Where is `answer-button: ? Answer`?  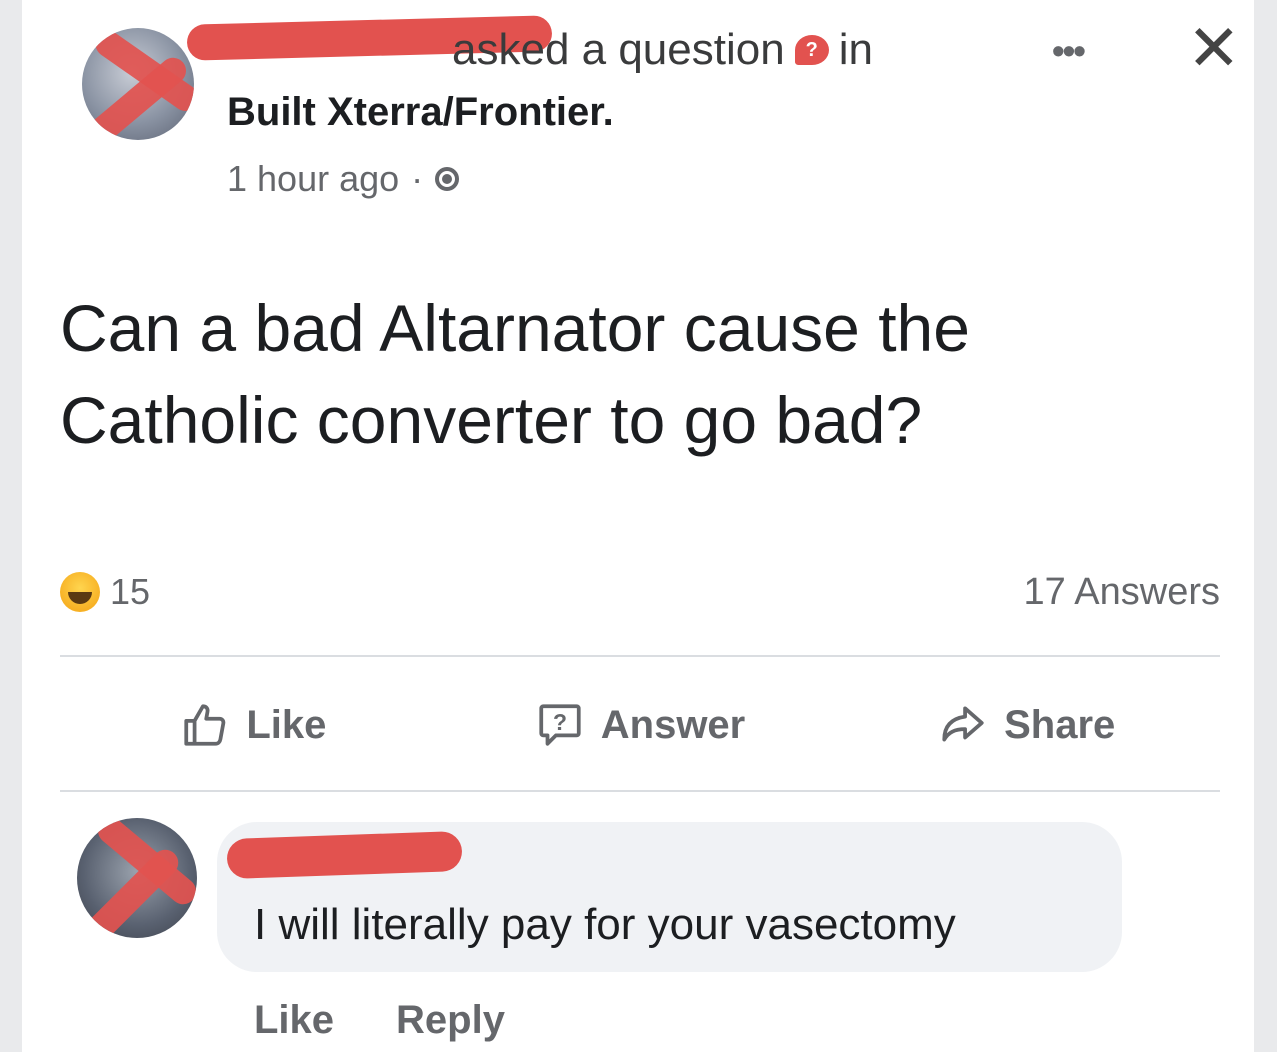 answer-button: ? Answer is located at coordinates (640, 725).